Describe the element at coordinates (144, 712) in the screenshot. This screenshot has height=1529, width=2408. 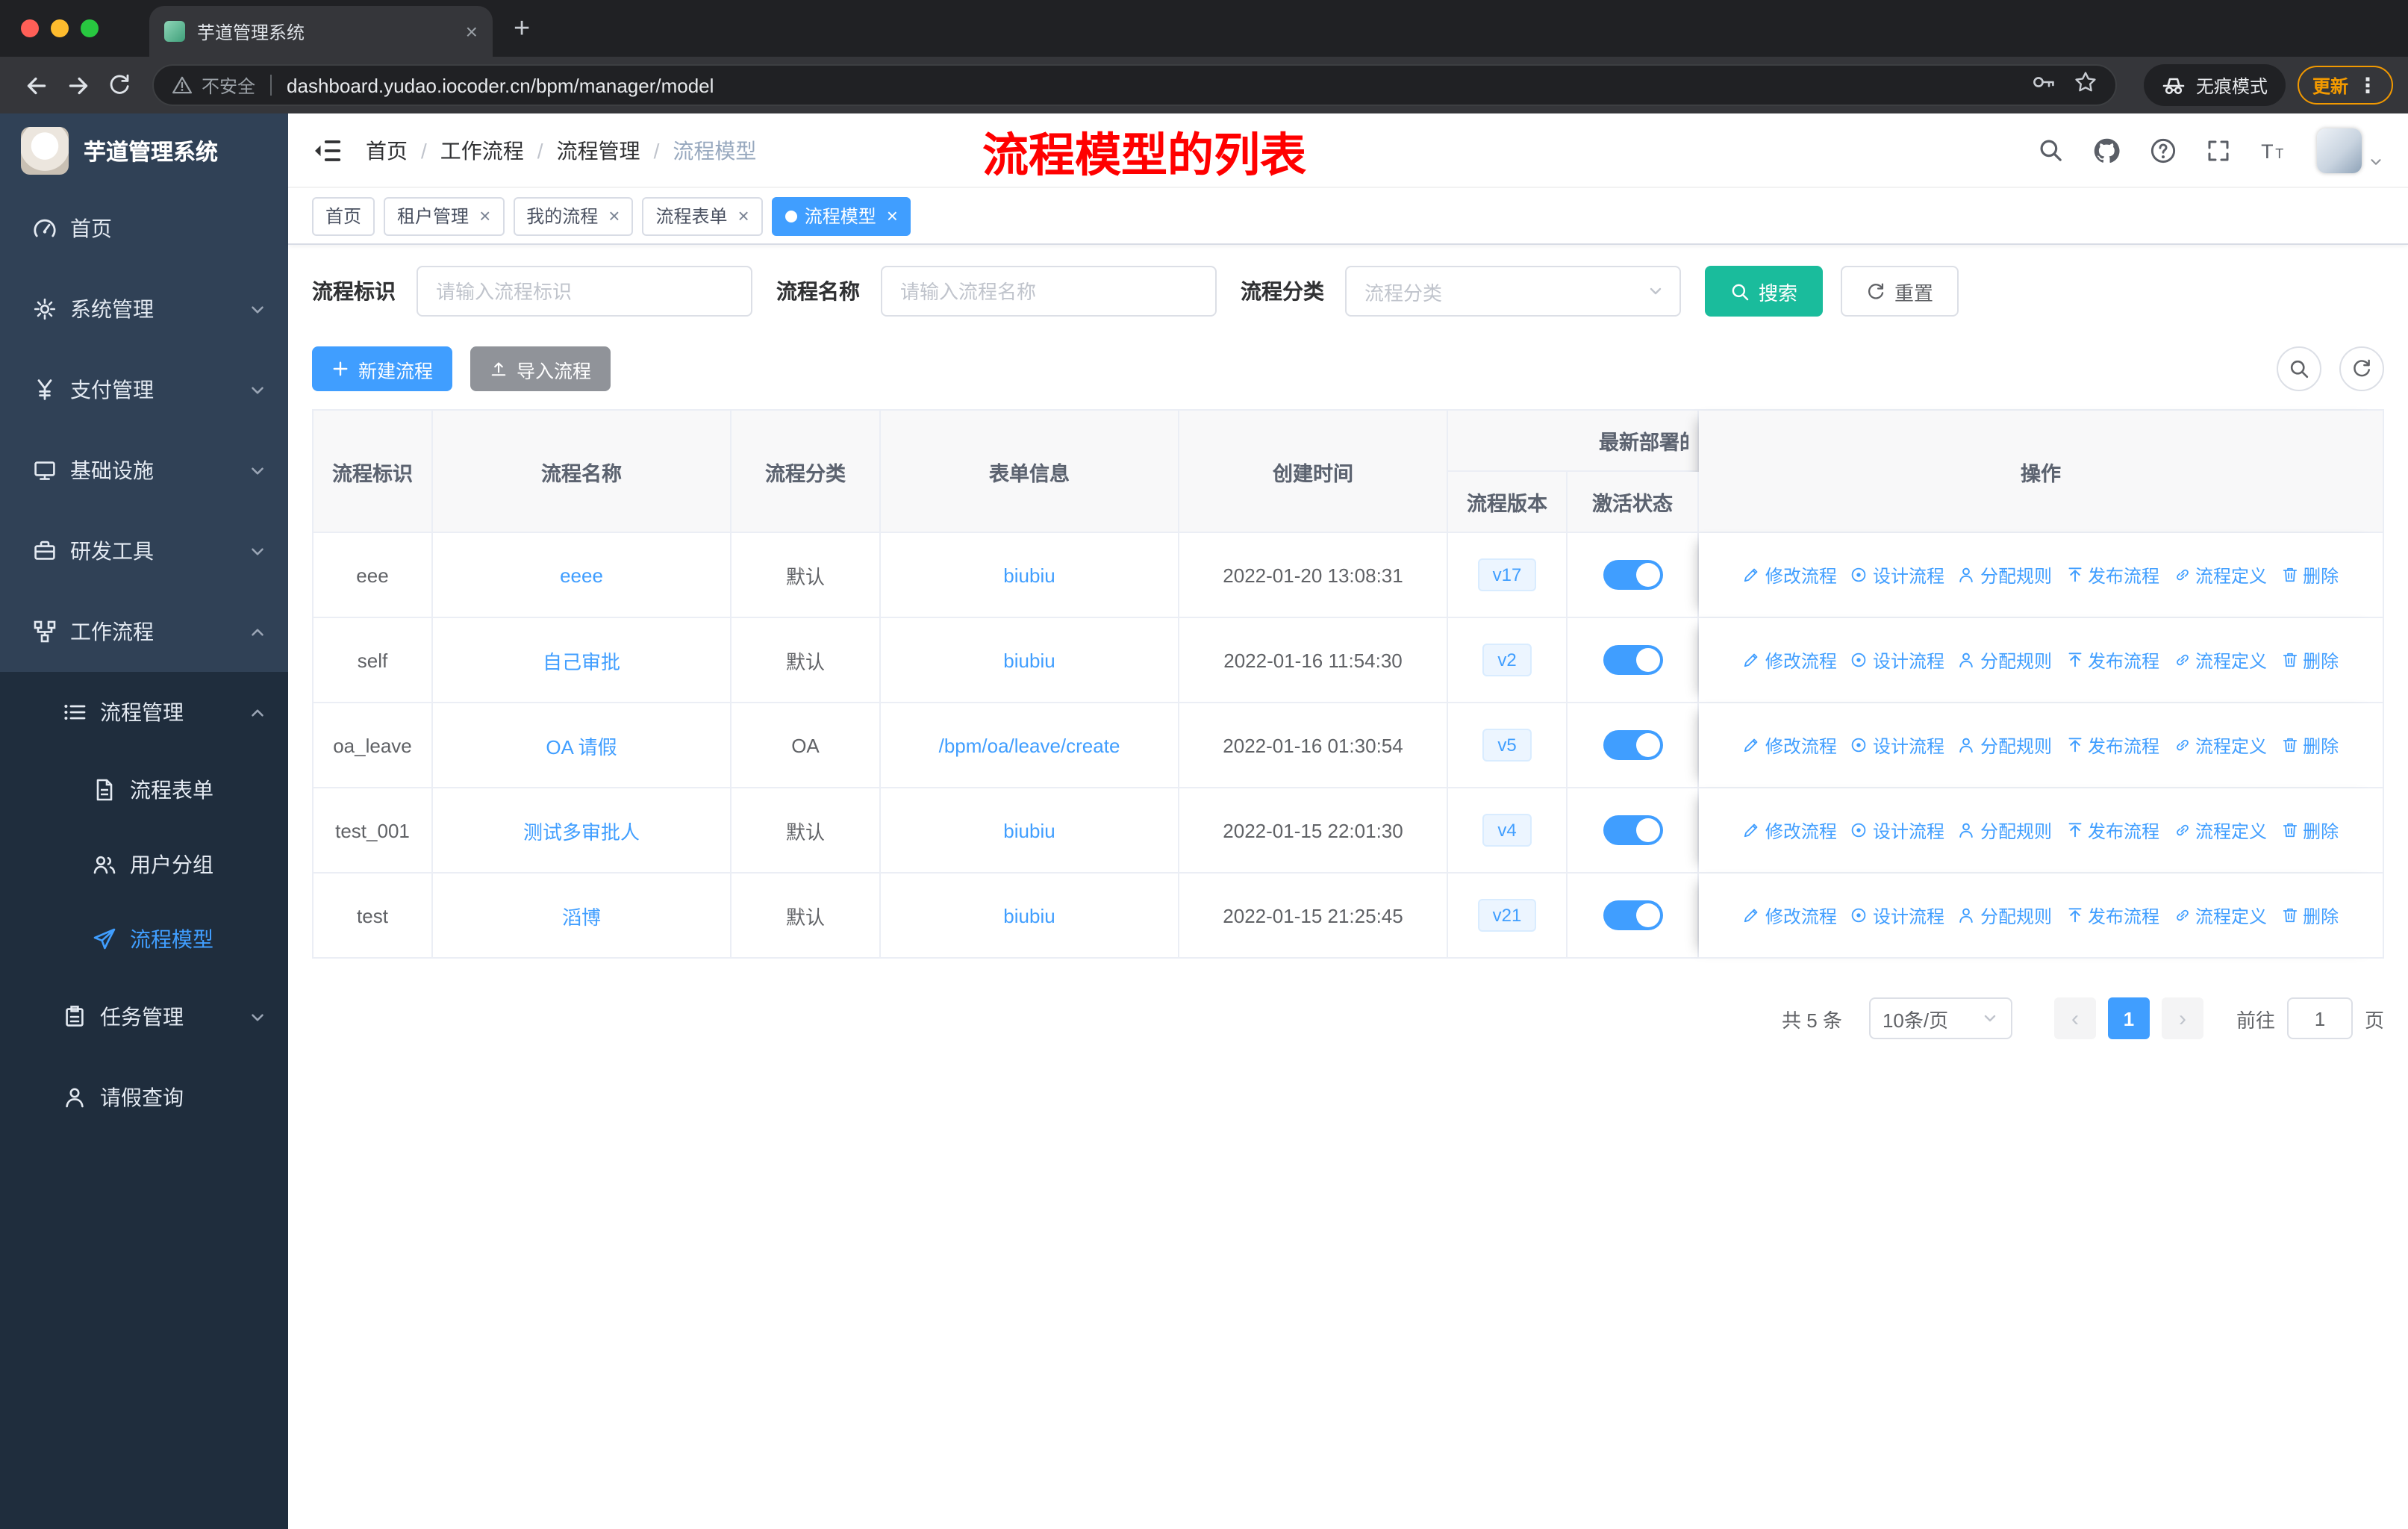
I see `sidebar-item-process-management: 流程管理` at that location.